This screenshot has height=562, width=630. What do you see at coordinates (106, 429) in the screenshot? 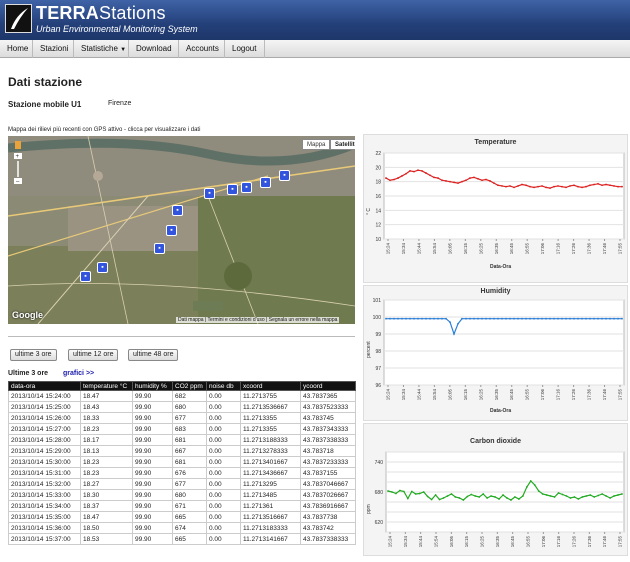
I see `table-cell: 18.23` at bounding box center [106, 429].